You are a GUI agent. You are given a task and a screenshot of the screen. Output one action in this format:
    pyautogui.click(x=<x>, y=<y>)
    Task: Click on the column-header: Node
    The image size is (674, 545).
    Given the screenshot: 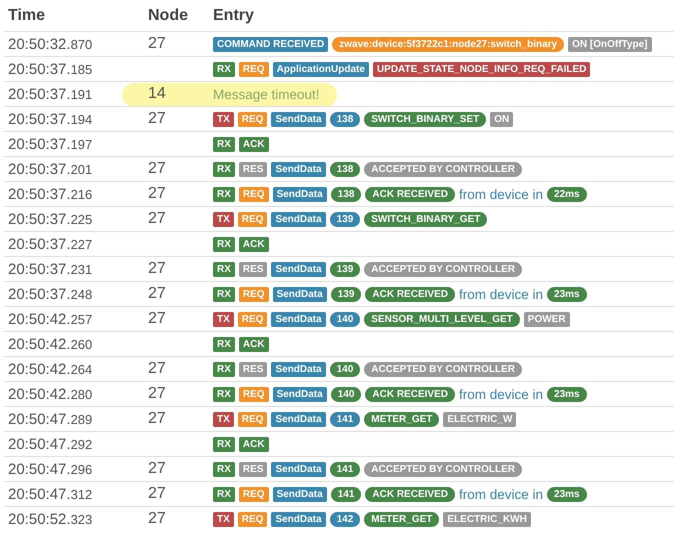 What is the action you would take?
    pyautogui.click(x=168, y=15)
    